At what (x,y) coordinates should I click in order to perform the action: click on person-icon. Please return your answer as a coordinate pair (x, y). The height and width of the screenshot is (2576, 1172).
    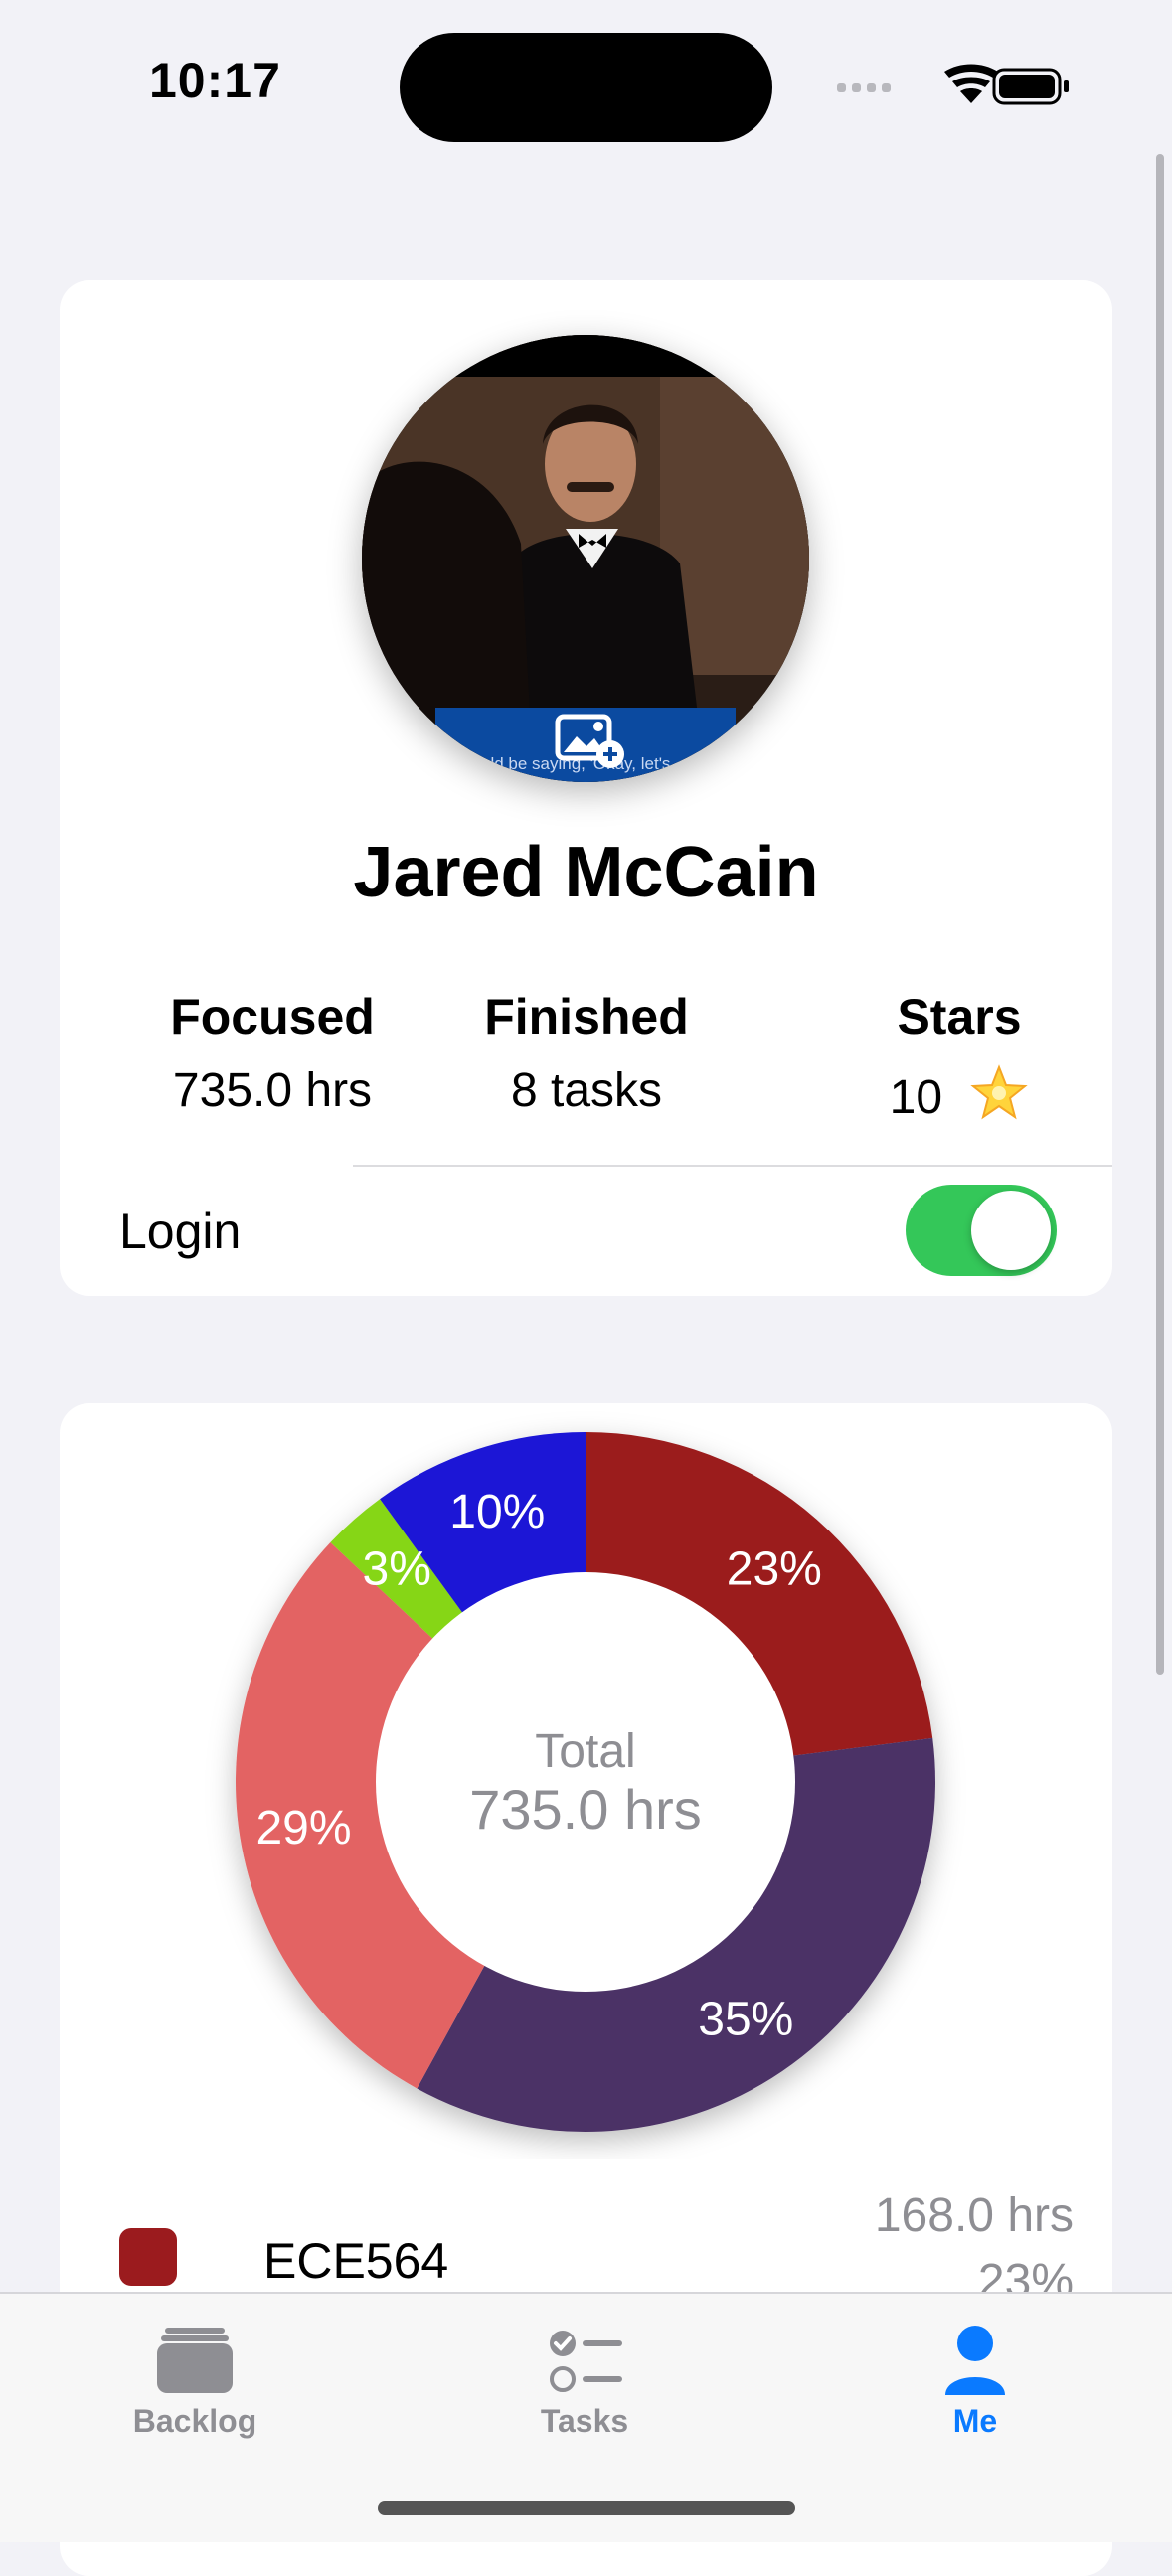
    Looking at the image, I should click on (975, 2360).